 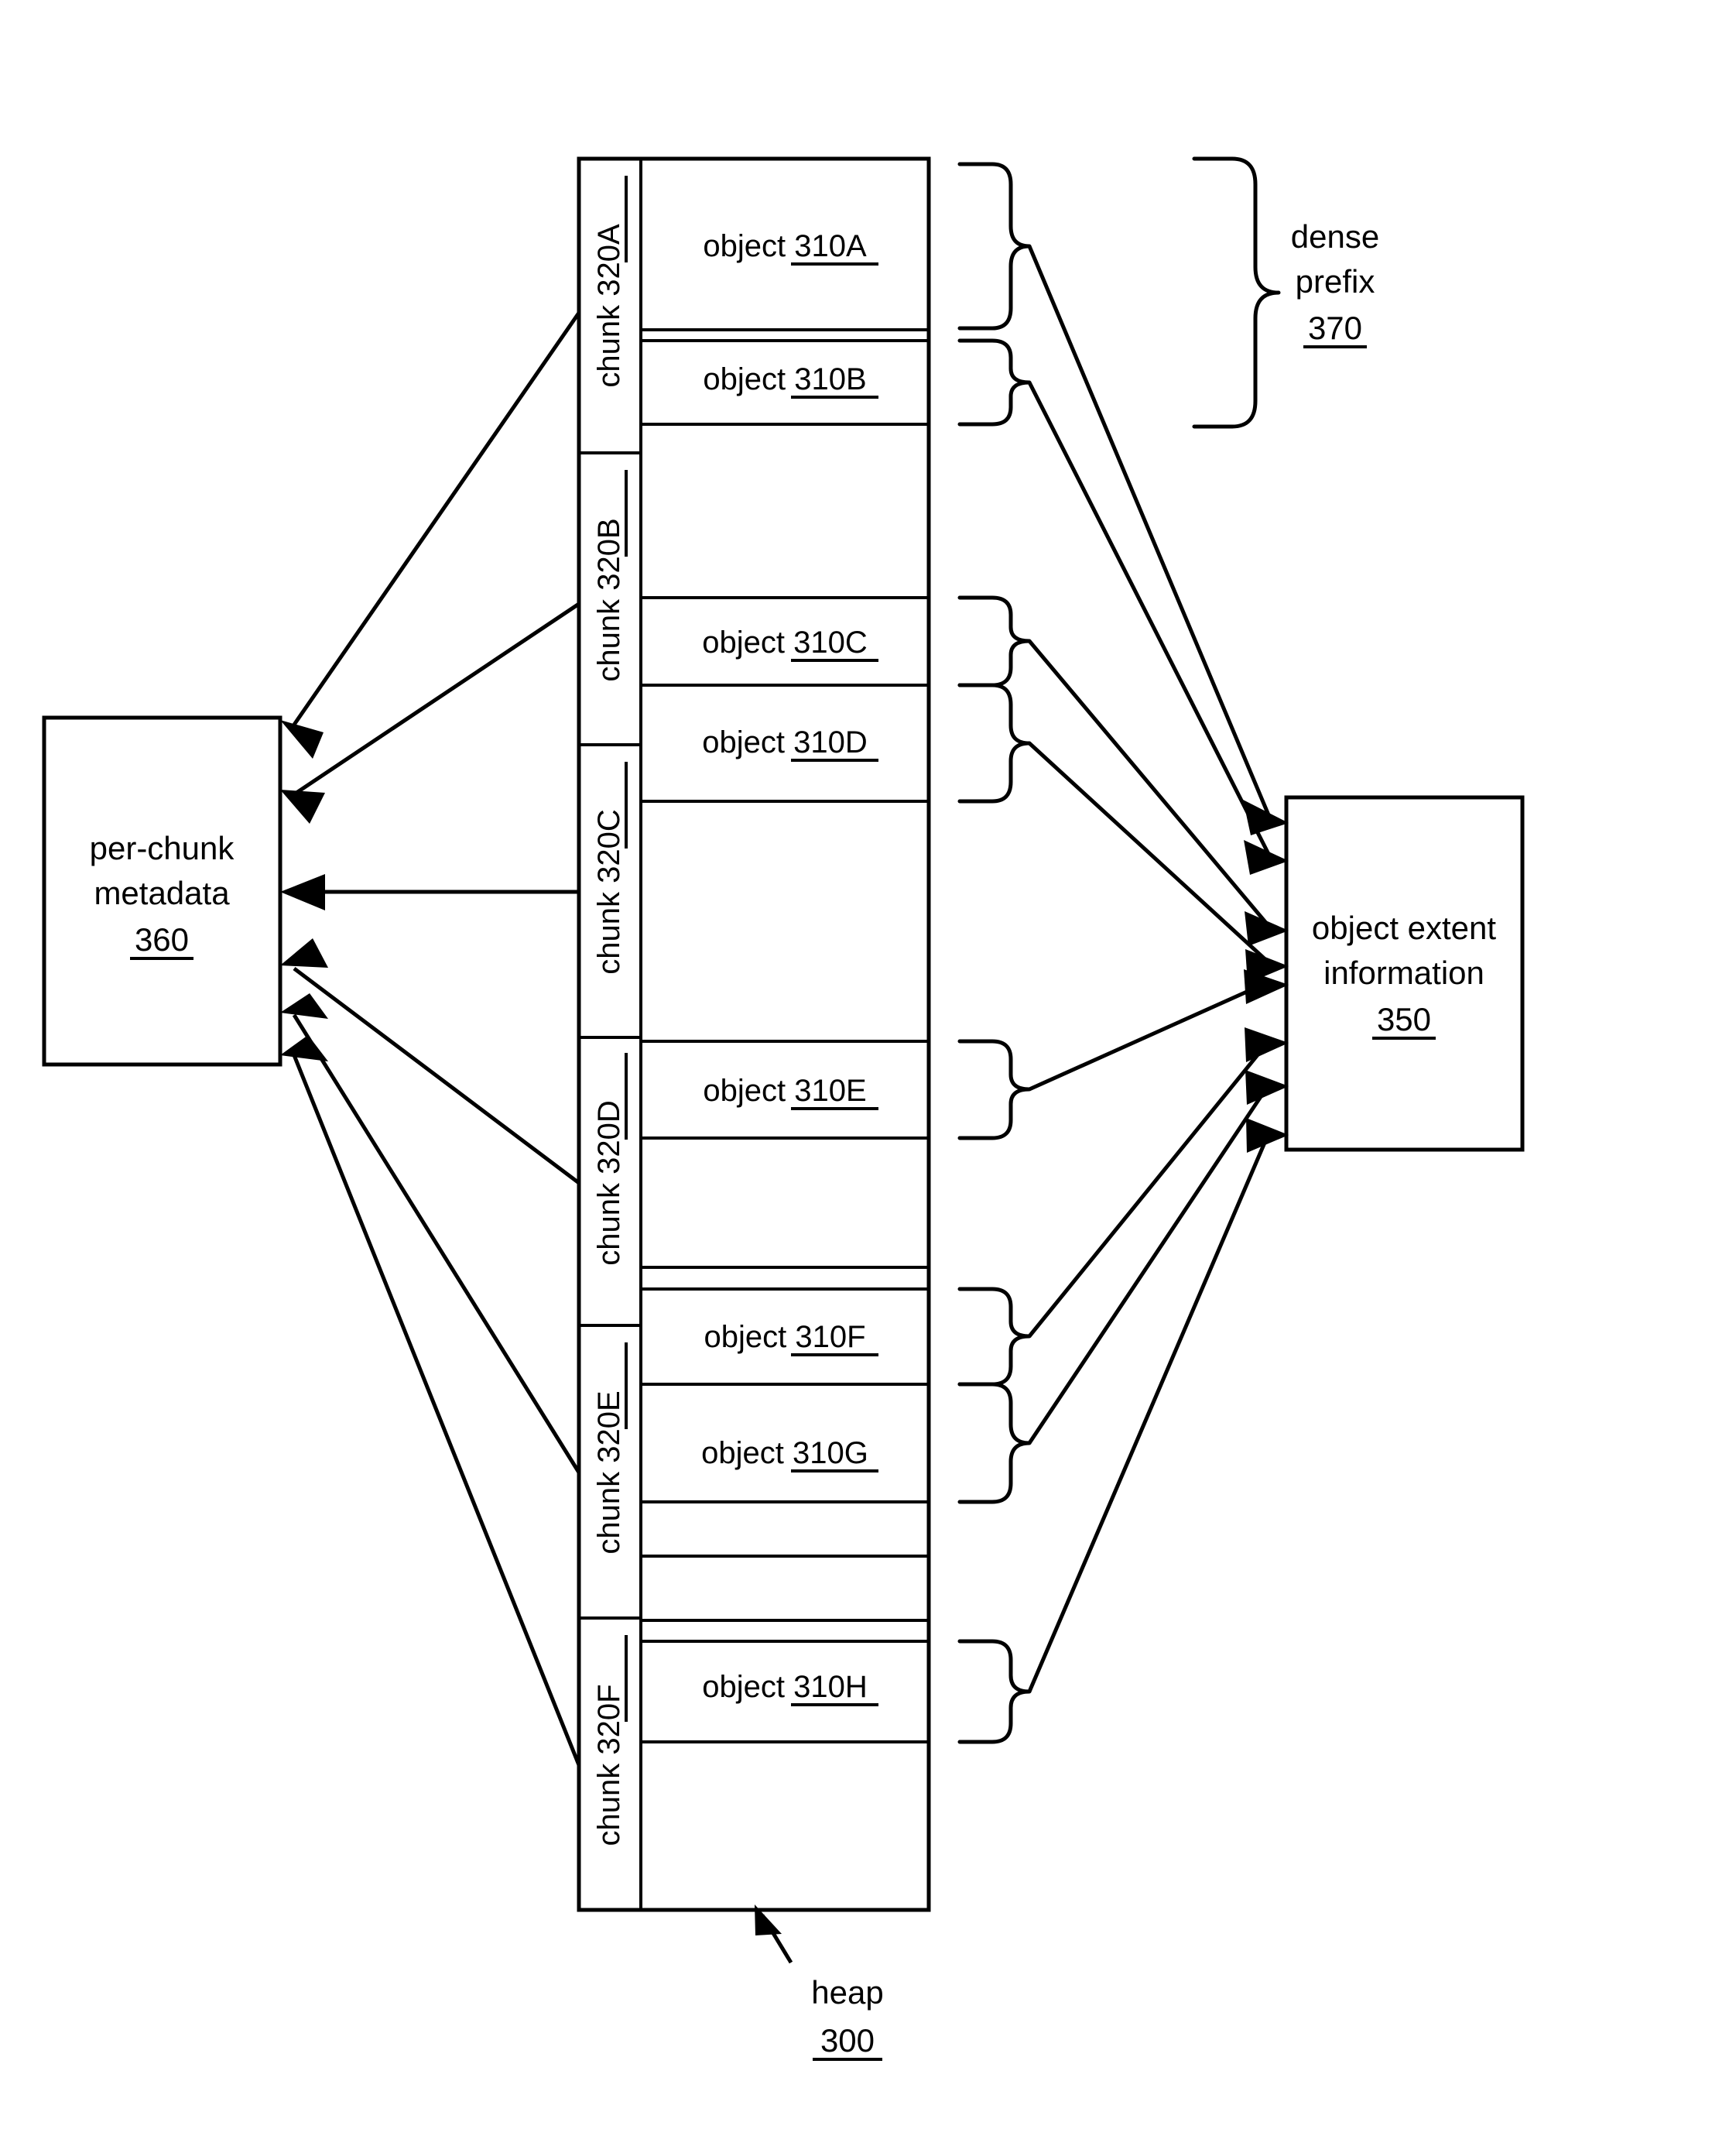 What do you see at coordinates (1149, 531) in the screenshot?
I see `connector-object-310A-extent` at bounding box center [1149, 531].